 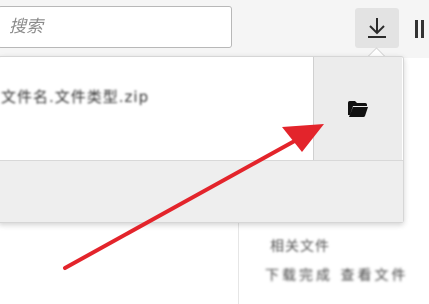 I want to click on open-folder-button, so click(x=357, y=108).